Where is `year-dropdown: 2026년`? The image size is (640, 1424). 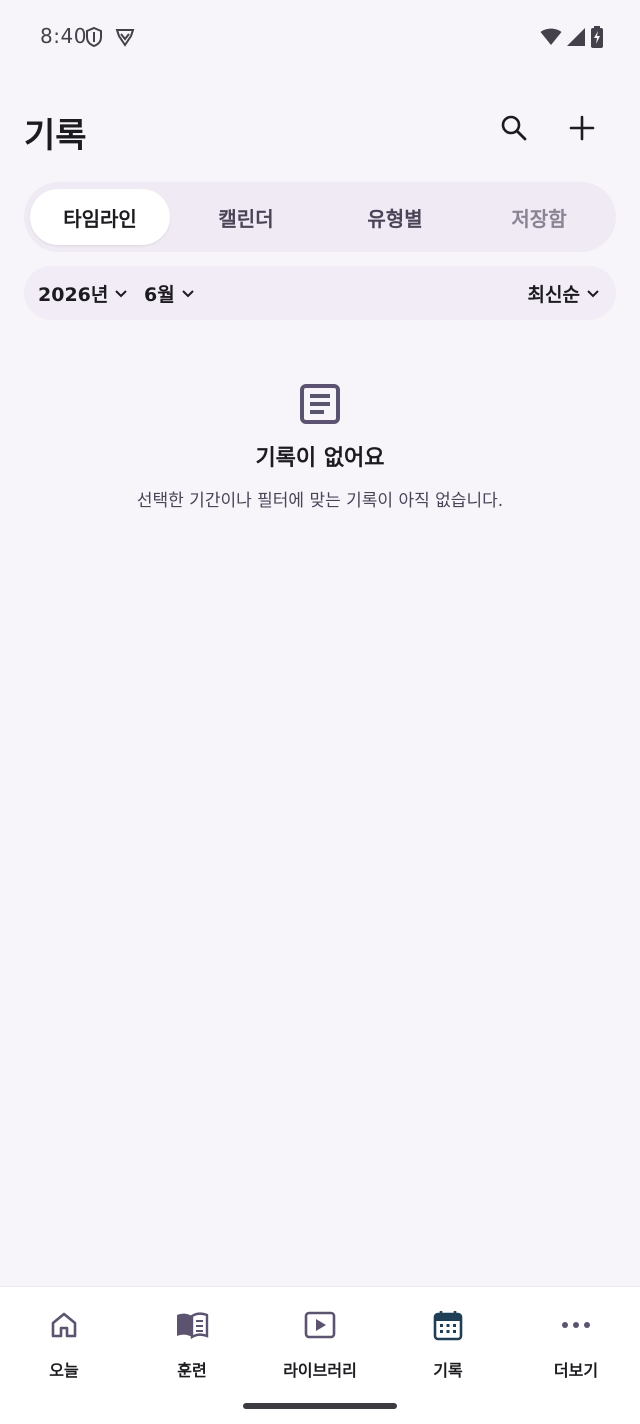 year-dropdown: 2026년 is located at coordinates (83, 293).